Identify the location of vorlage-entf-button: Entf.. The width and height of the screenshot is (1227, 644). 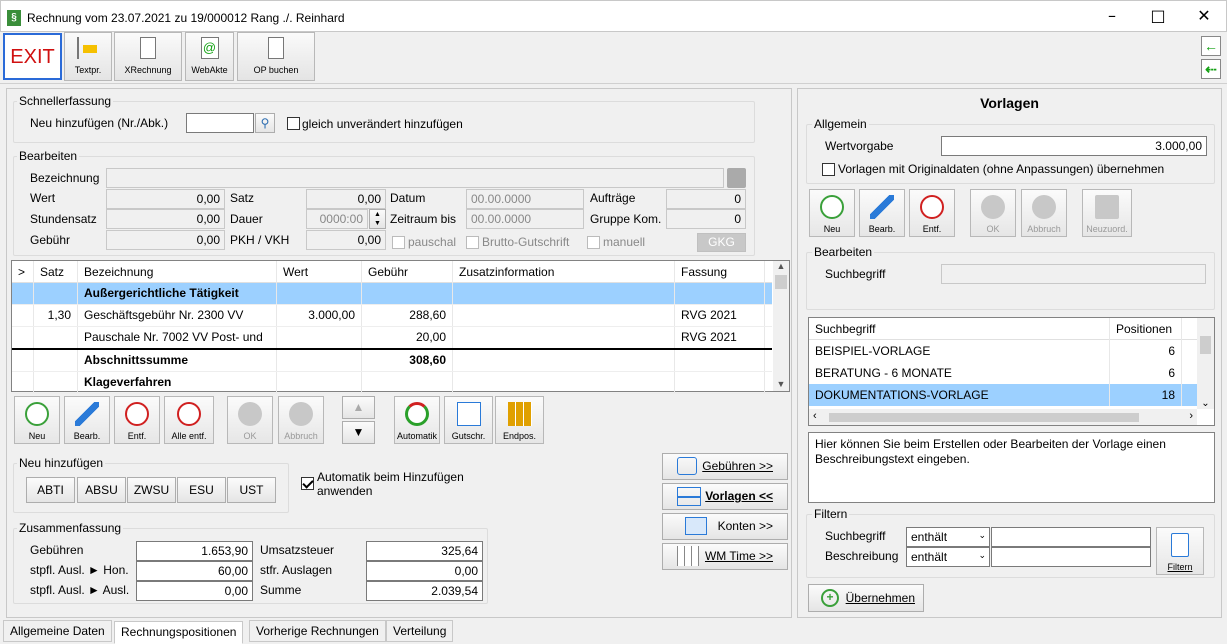
(932, 213).